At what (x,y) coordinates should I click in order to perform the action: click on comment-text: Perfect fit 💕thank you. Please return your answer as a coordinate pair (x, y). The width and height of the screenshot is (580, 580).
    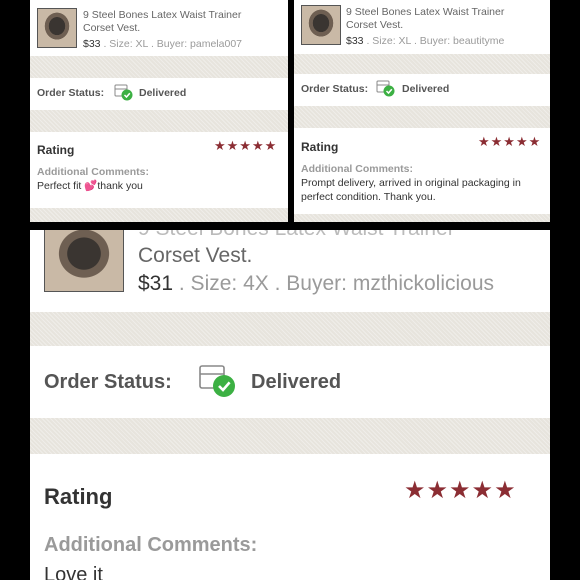
    Looking at the image, I should click on (90, 186).